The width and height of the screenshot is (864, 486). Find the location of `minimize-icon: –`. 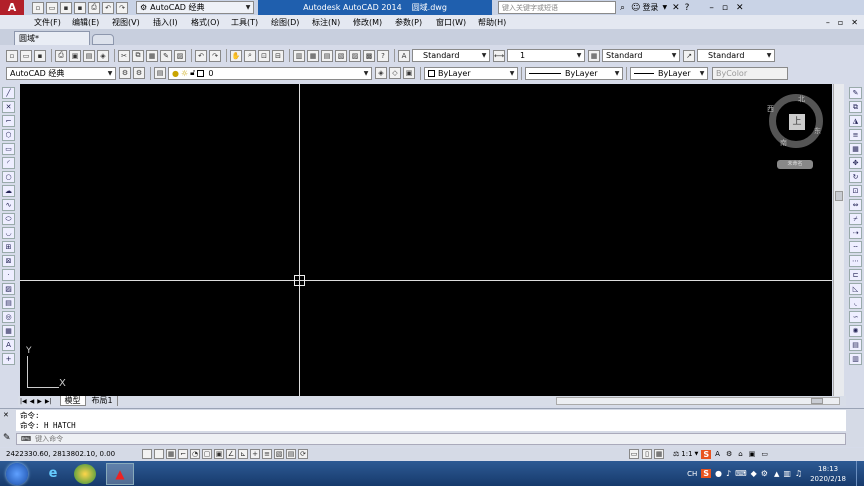

minimize-icon: – is located at coordinates (711, 8).